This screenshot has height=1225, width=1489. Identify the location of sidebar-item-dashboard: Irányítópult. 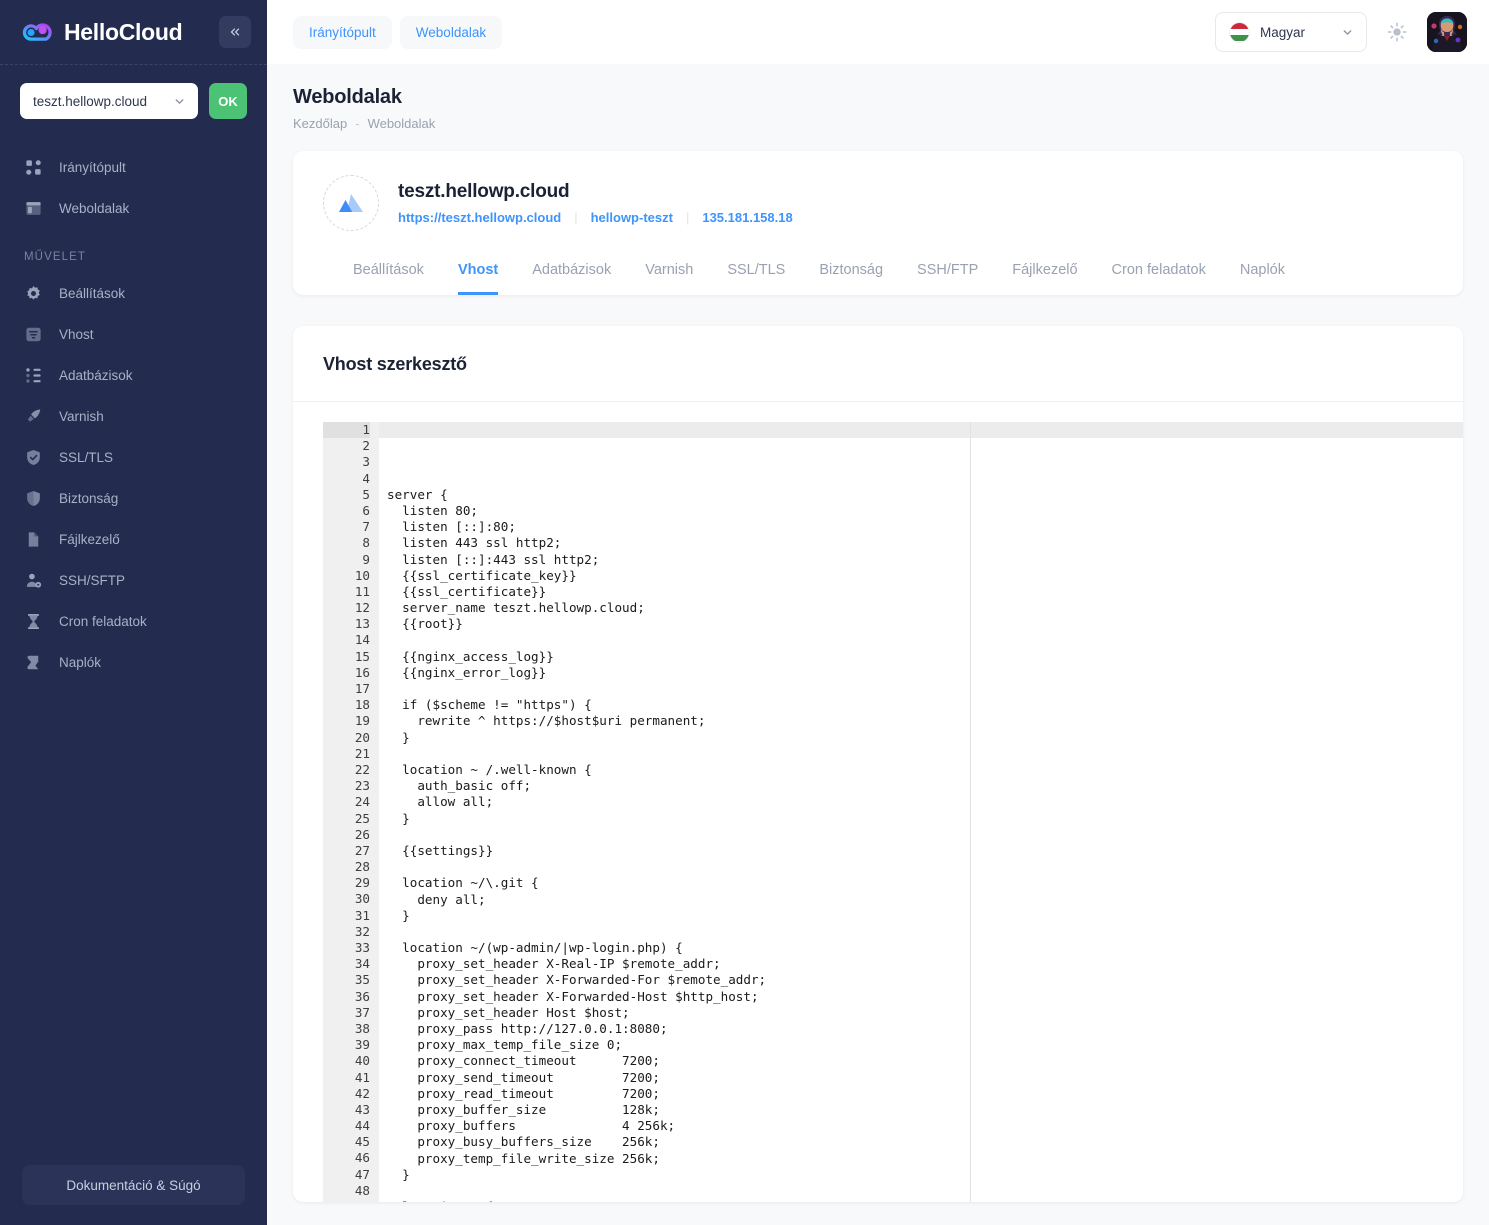
(133, 167).